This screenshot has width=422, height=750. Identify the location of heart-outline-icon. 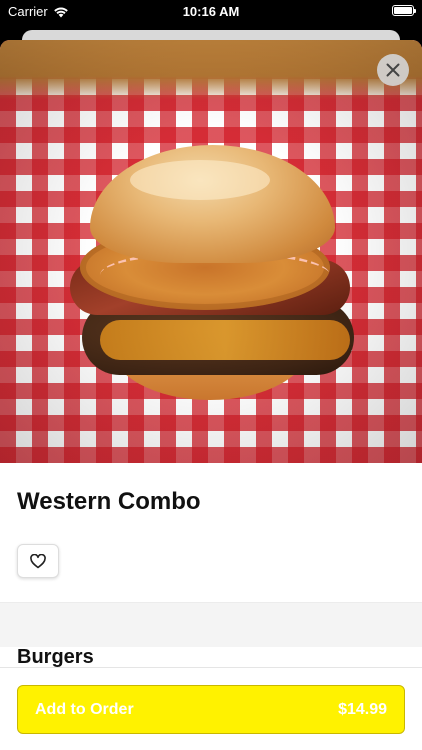
(38, 560).